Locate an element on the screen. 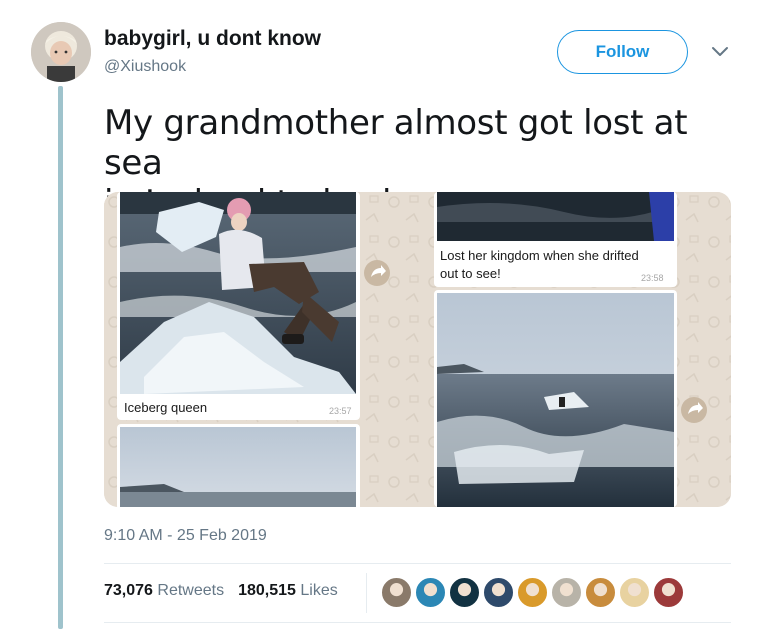  right-caption-line-2: out to see! is located at coordinates (470, 273).